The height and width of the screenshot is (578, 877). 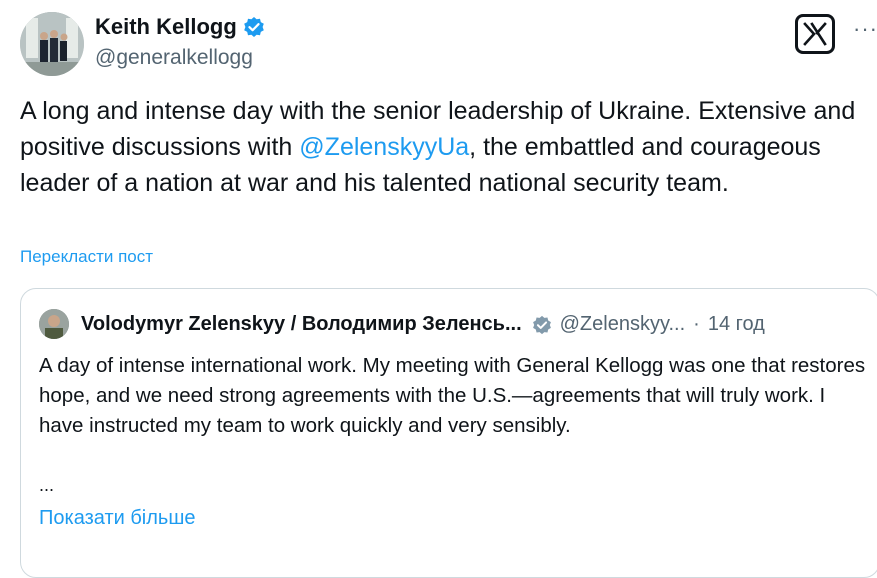 I want to click on translate-post-link: Перекласти пост, so click(x=86, y=257).